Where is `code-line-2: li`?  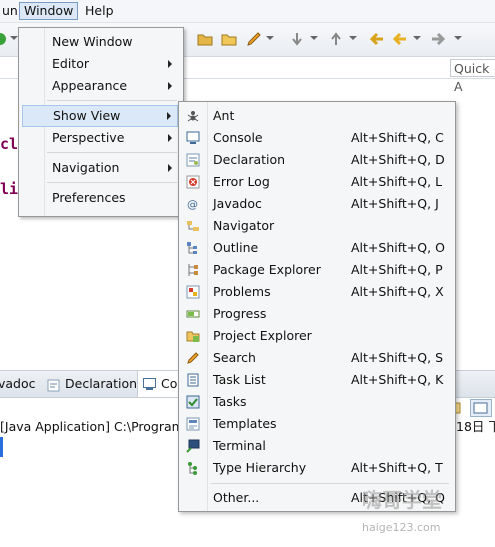
code-line-2: li is located at coordinates (9, 189).